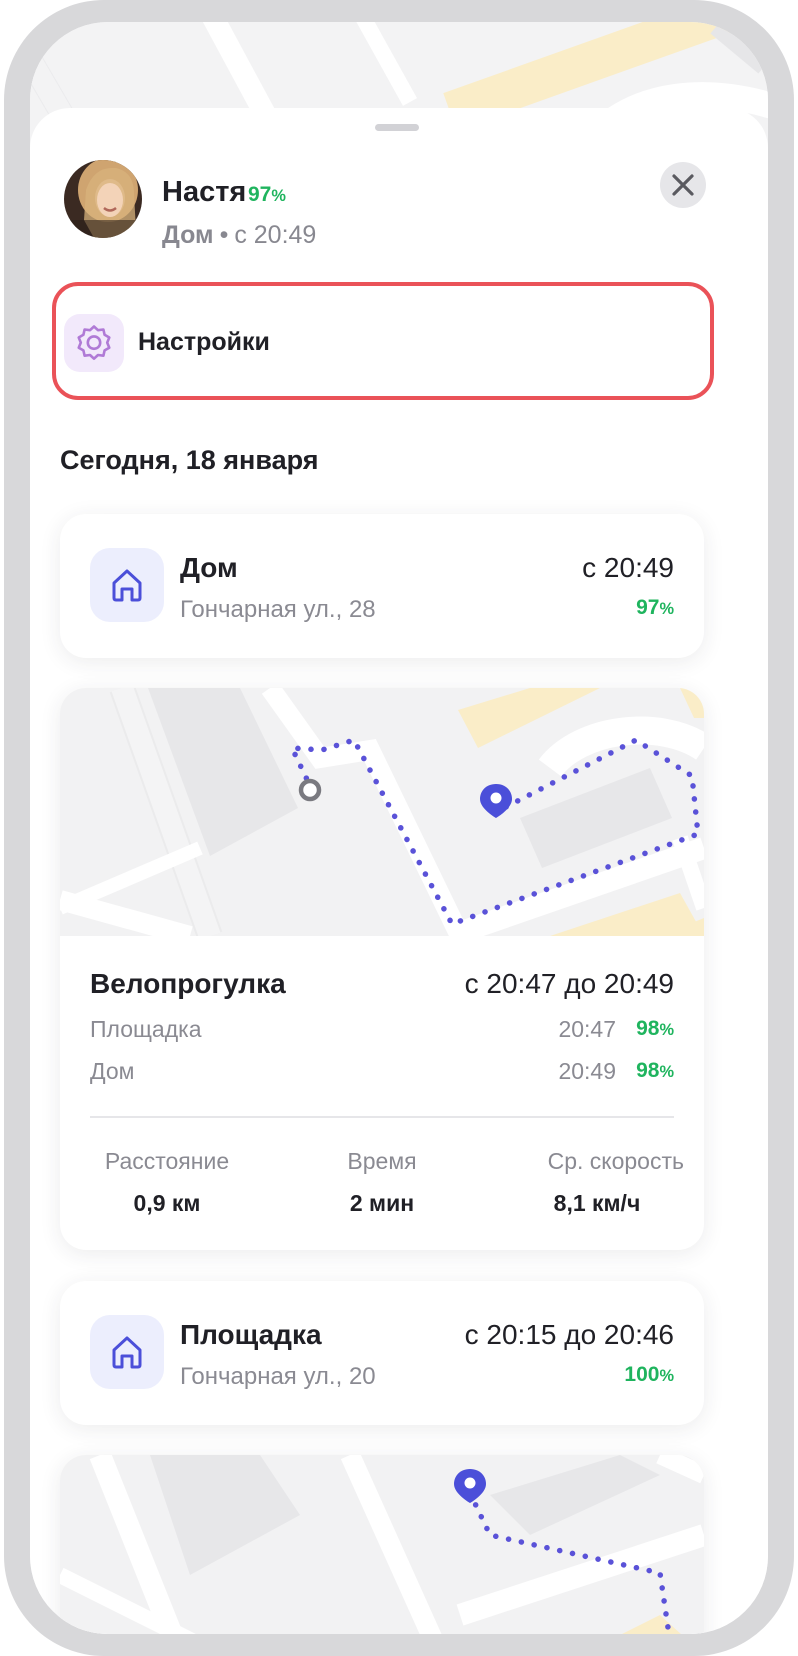  What do you see at coordinates (382, 1203) in the screenshot?
I see `stat-duration-value: 2 мин` at bounding box center [382, 1203].